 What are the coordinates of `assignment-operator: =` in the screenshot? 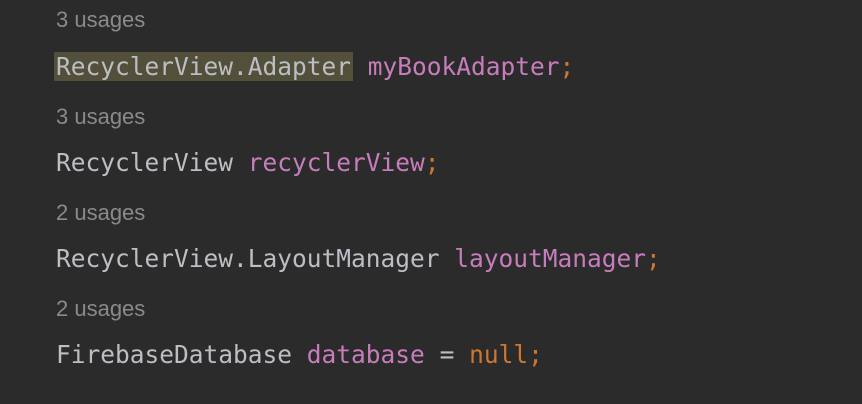 It's located at (447, 354).